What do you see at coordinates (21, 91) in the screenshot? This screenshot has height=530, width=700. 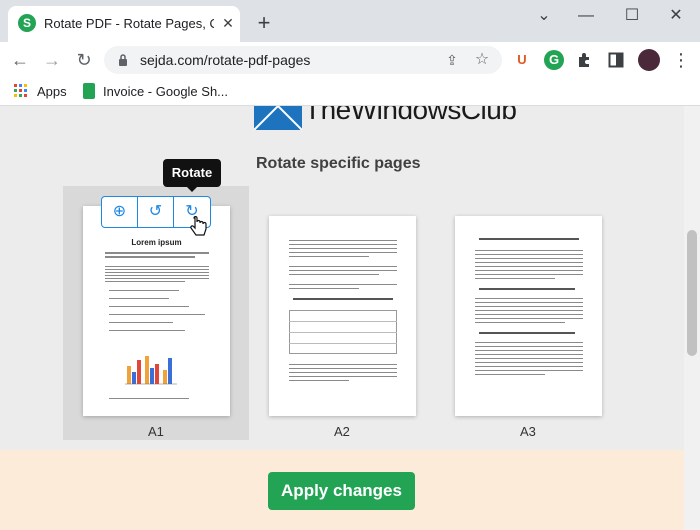 I see `apps-grid-icon` at bounding box center [21, 91].